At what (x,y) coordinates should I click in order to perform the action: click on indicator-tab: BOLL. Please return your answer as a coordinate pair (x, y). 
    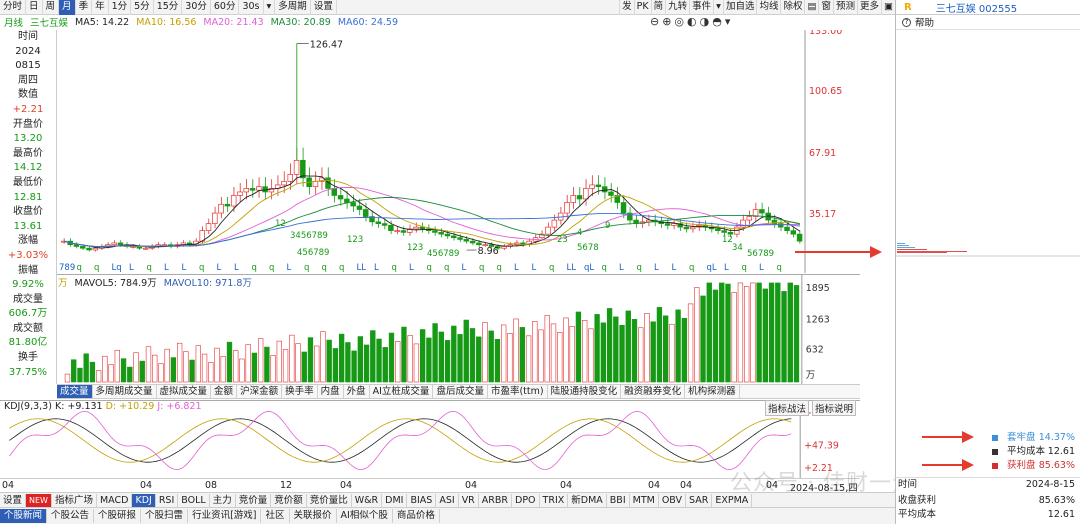
    Looking at the image, I should click on (194, 500).